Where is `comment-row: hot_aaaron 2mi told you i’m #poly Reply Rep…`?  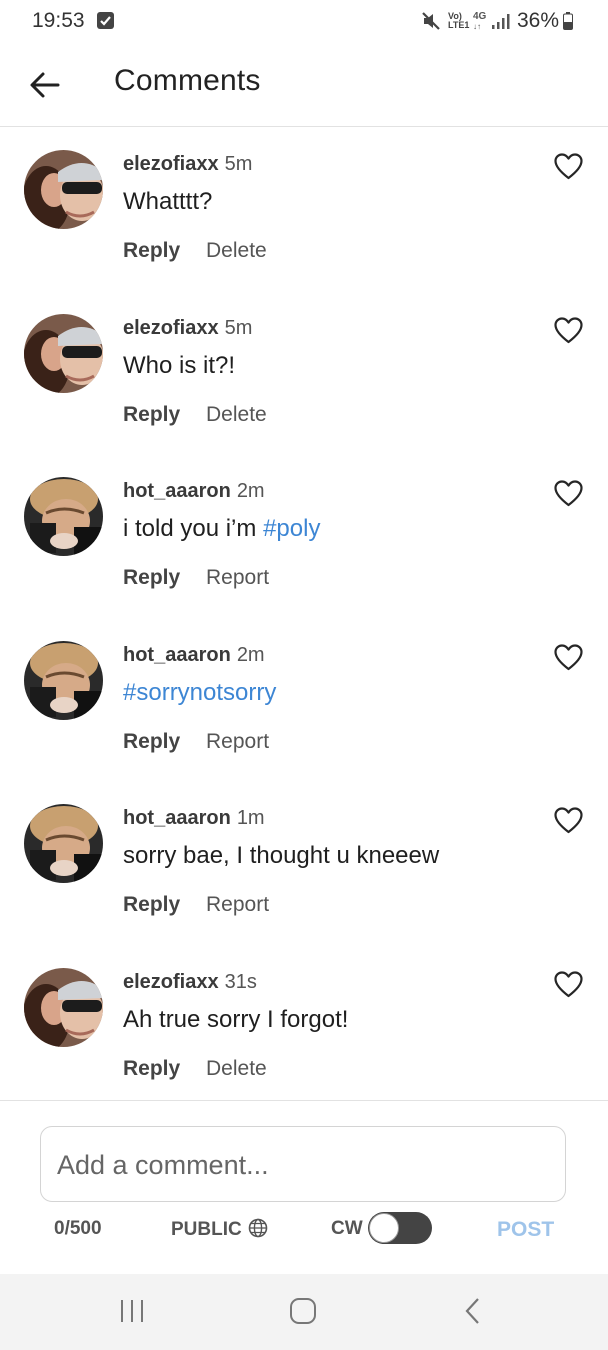 comment-row: hot_aaaron 2mi told you i’m #poly Reply Rep… is located at coordinates (304, 559).